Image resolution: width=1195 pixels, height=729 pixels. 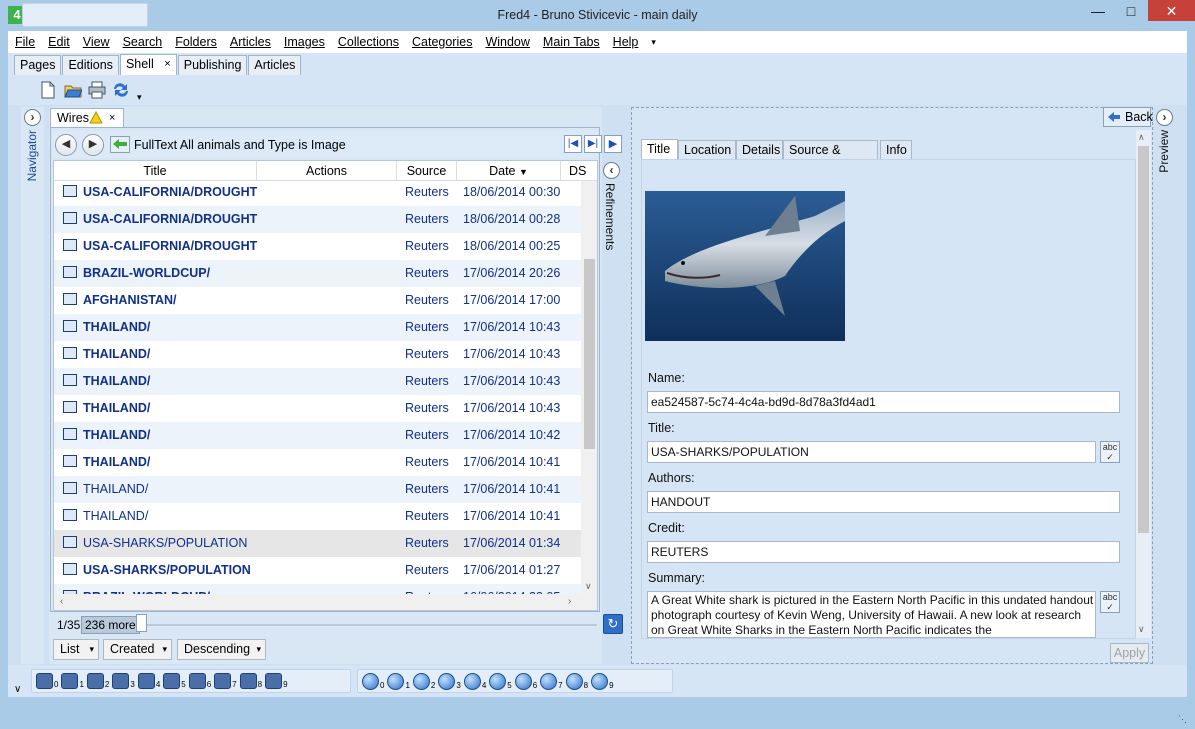 What do you see at coordinates (97, 681) in the screenshot?
I see `group-shortcut: 2` at bounding box center [97, 681].